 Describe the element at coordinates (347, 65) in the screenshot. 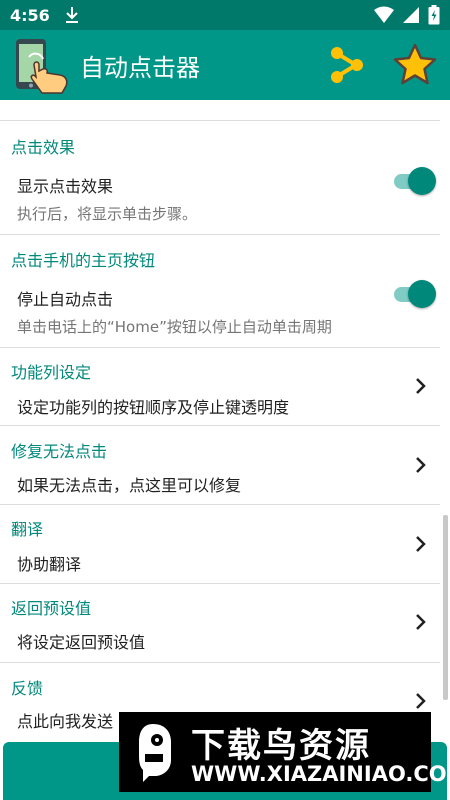

I see `share-icon` at that location.